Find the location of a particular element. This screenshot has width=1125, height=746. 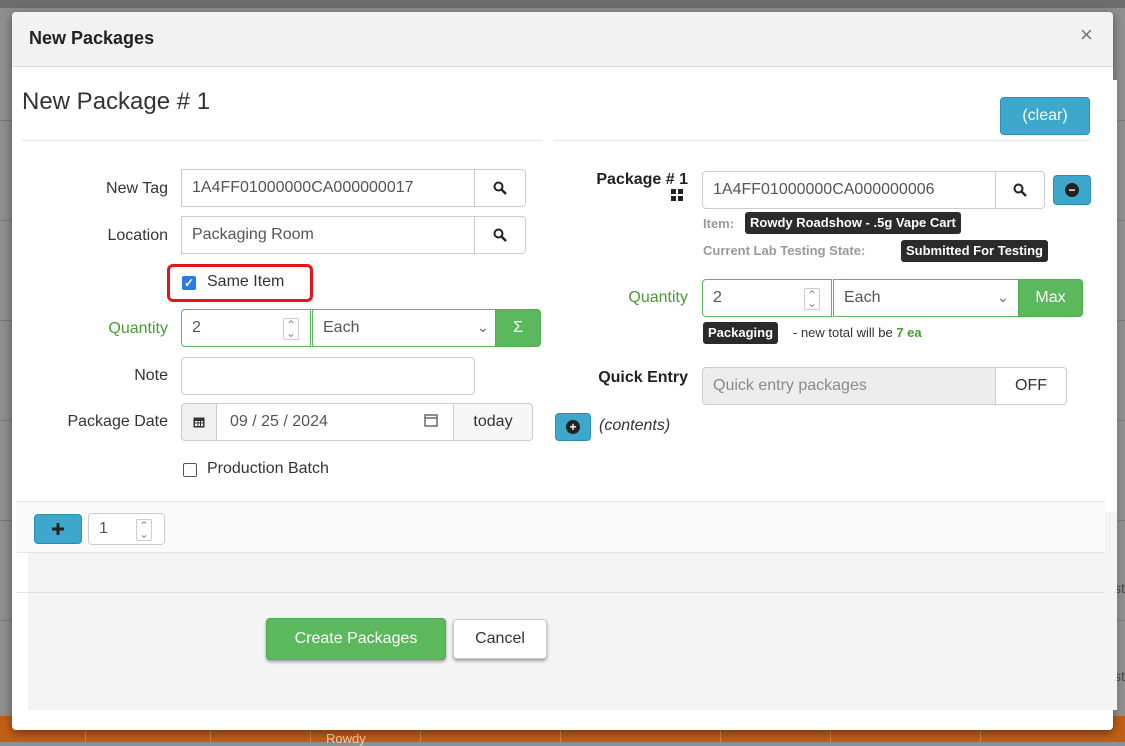

lab-testing-badge: Submitted For Testing is located at coordinates (974, 251).